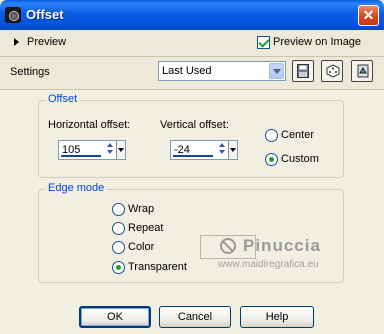  I want to click on reset-icon, so click(362, 71).